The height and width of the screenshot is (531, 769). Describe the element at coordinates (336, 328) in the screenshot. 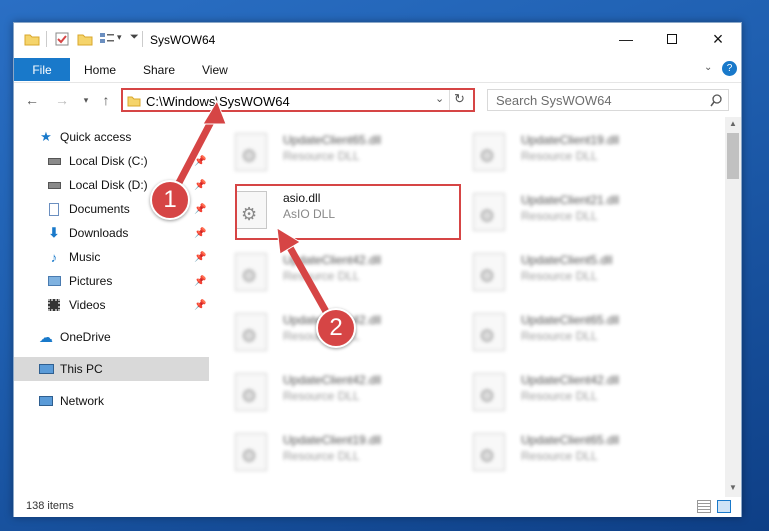

I see `step-2-badge: 2` at that location.